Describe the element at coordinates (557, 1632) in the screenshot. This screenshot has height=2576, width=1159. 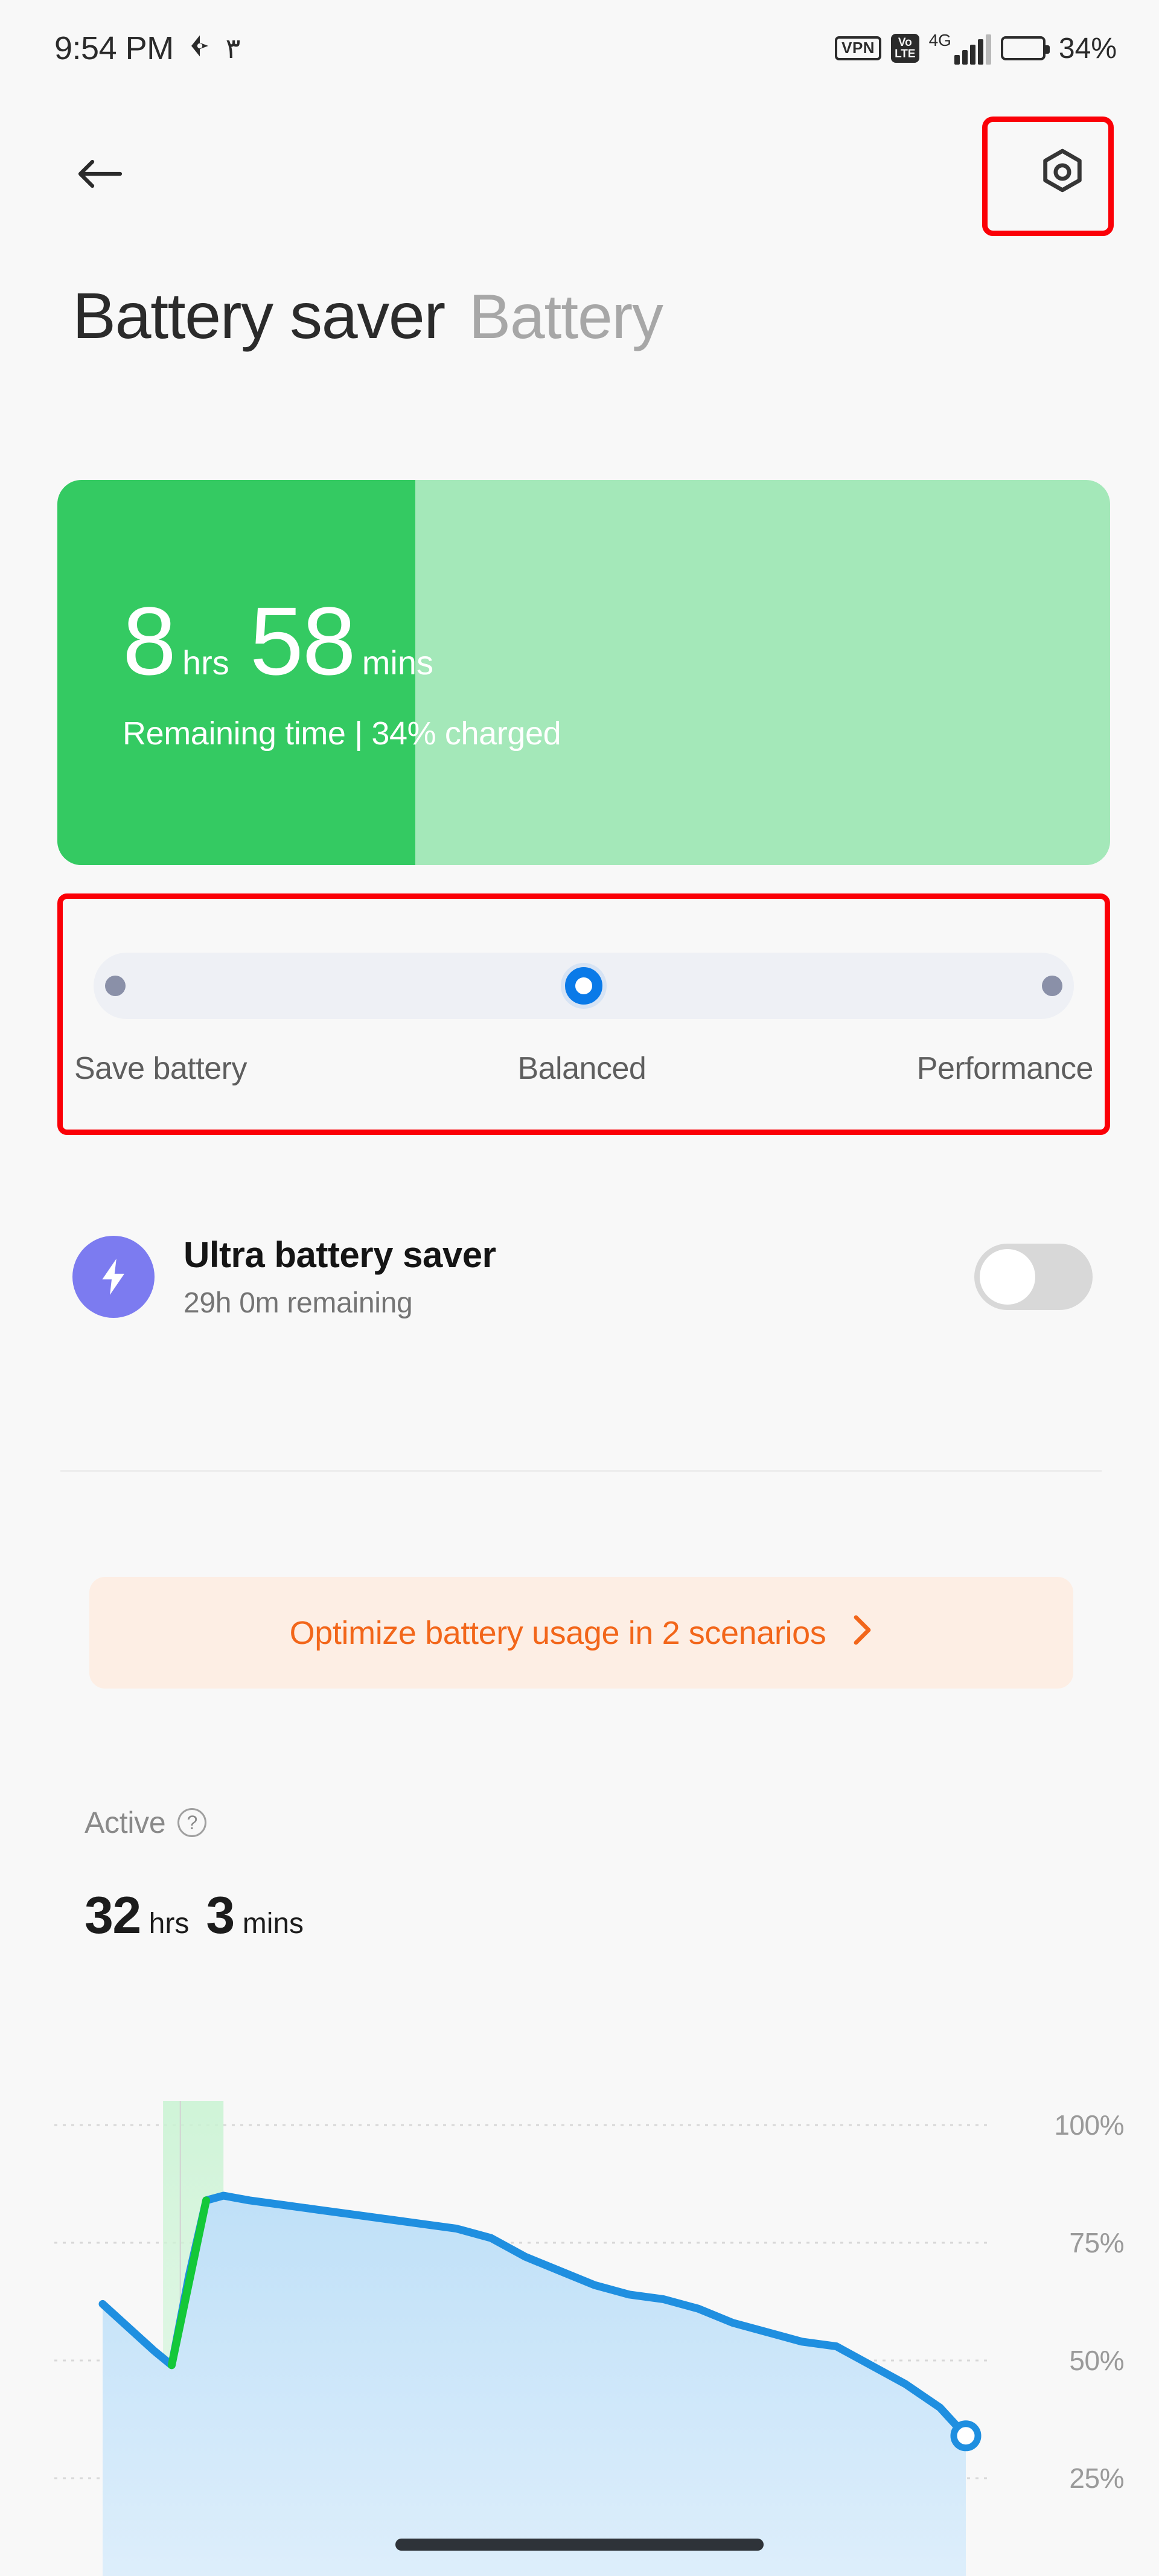
I see `optimize-banner-label: Optimize battery usage in 2 scenarios` at that location.